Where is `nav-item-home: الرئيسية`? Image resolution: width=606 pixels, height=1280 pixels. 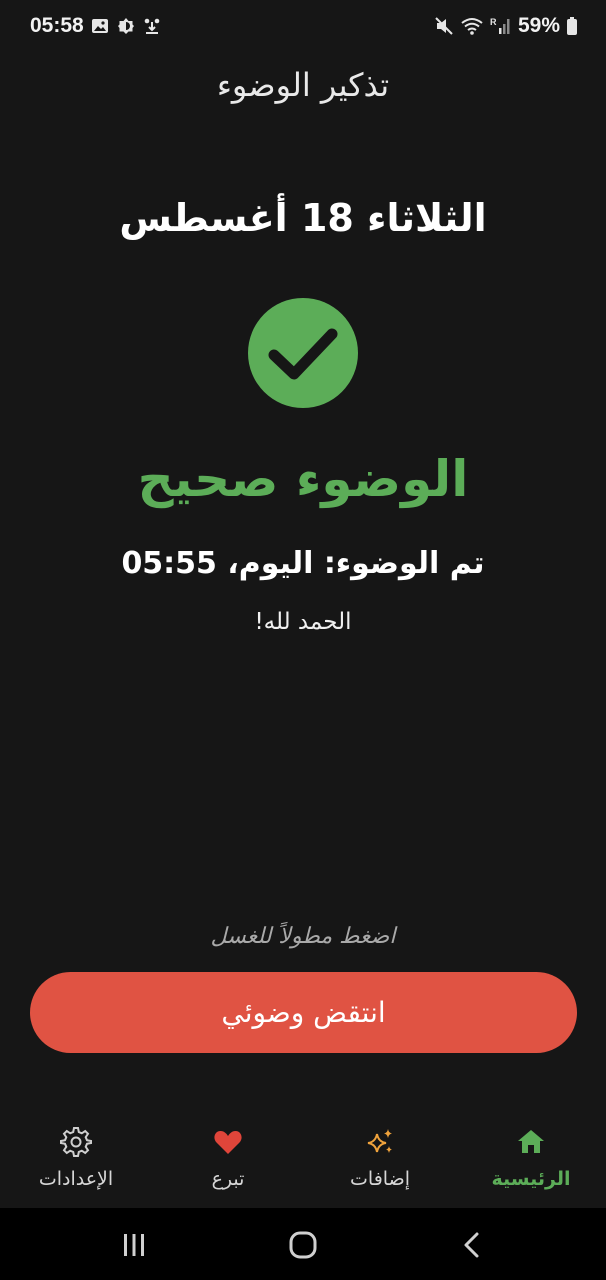 nav-item-home: الرئيسية is located at coordinates (531, 1160).